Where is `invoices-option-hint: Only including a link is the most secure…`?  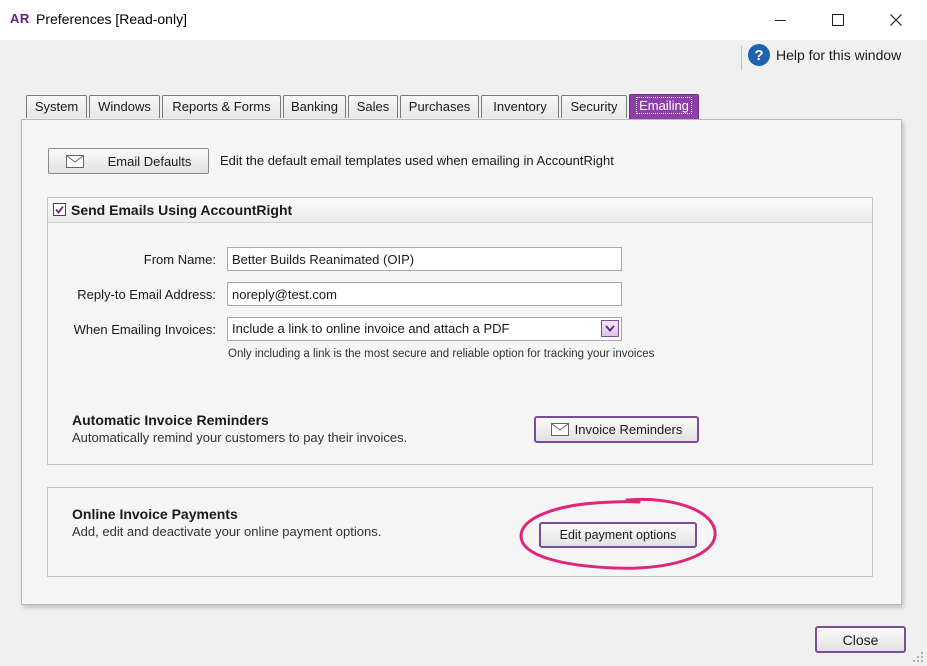
invoices-option-hint: Only including a link is the most secure… is located at coordinates (441, 354).